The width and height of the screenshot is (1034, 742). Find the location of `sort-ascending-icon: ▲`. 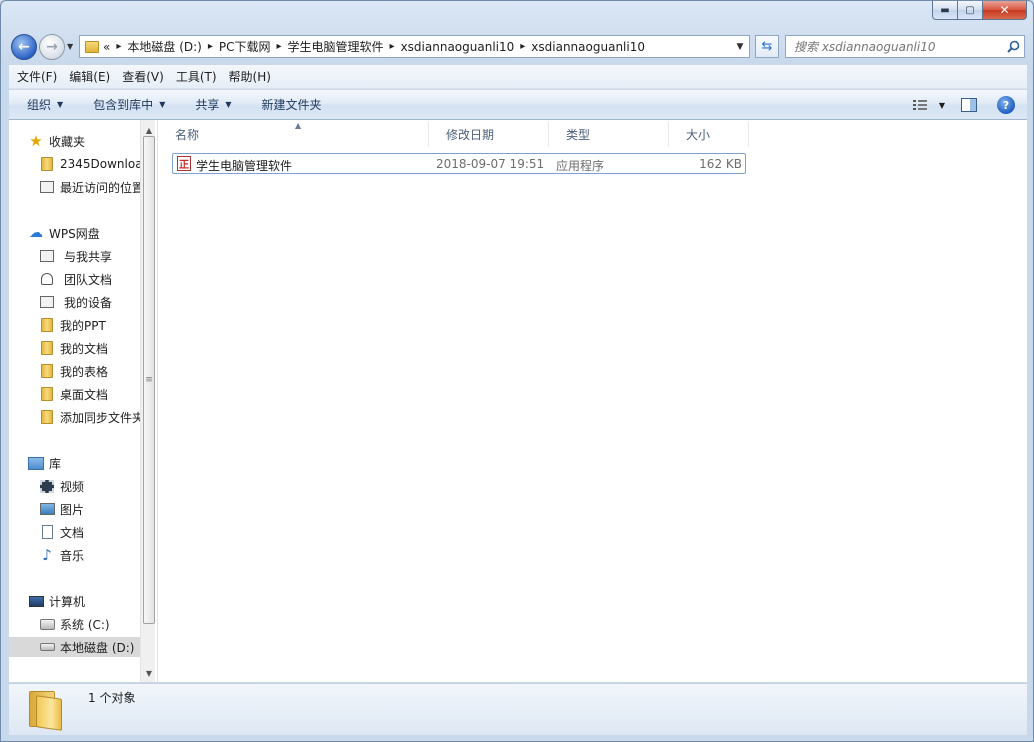

sort-ascending-icon: ▲ is located at coordinates (298, 125).